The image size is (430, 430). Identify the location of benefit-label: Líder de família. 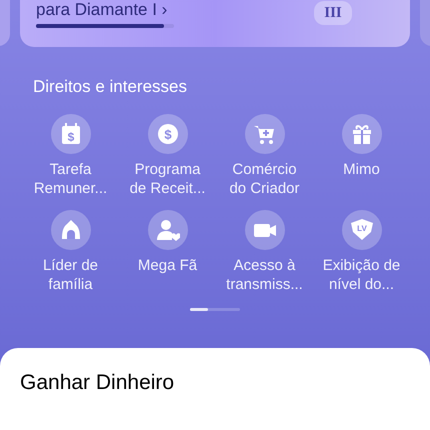
(70, 275).